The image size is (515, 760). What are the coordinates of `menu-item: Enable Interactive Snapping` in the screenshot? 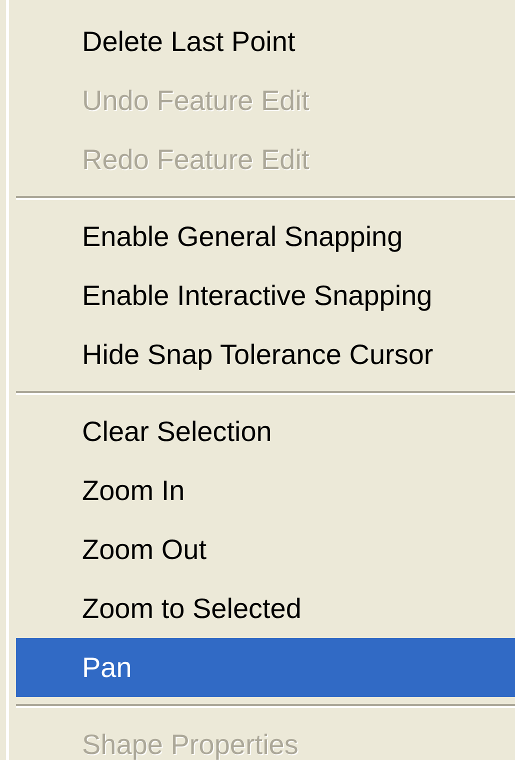 It's located at (265, 295).